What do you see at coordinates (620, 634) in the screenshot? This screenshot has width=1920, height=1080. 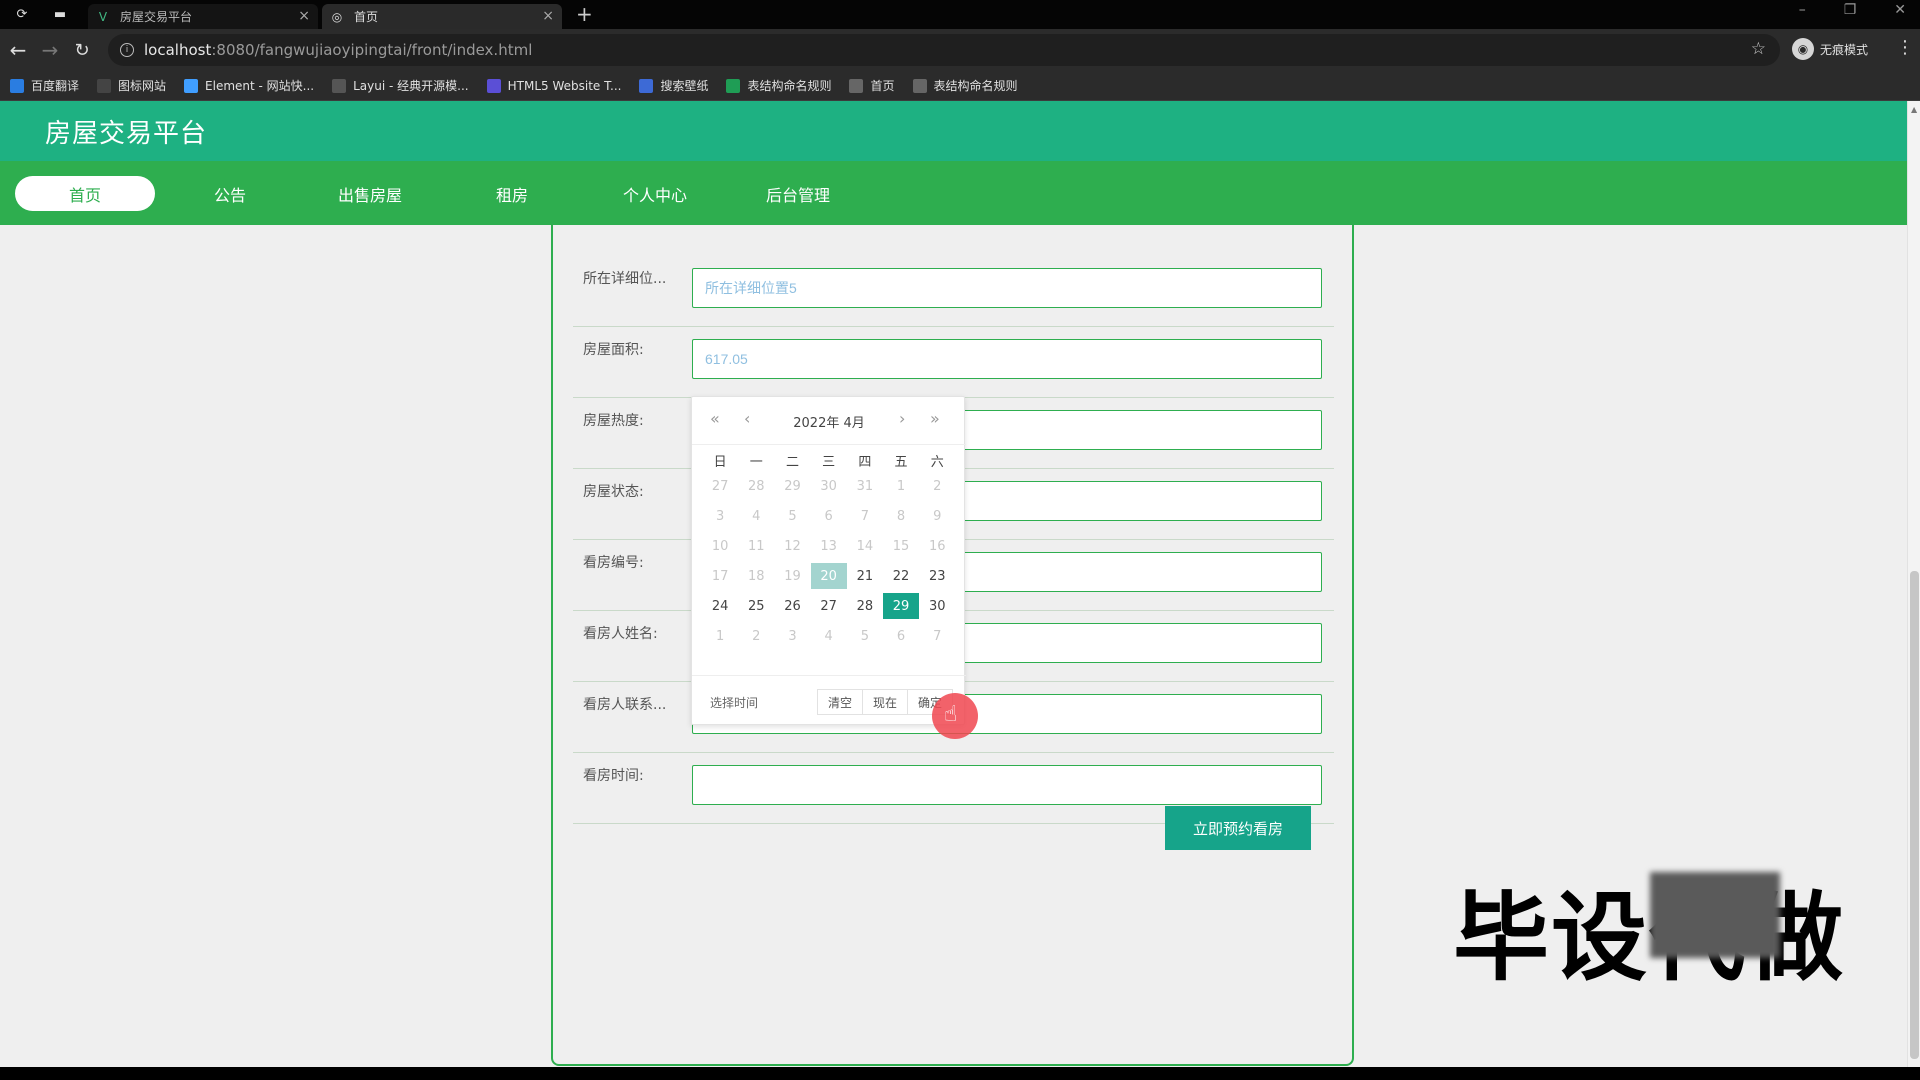 I see `field-label: 看房人姓名:` at bounding box center [620, 634].